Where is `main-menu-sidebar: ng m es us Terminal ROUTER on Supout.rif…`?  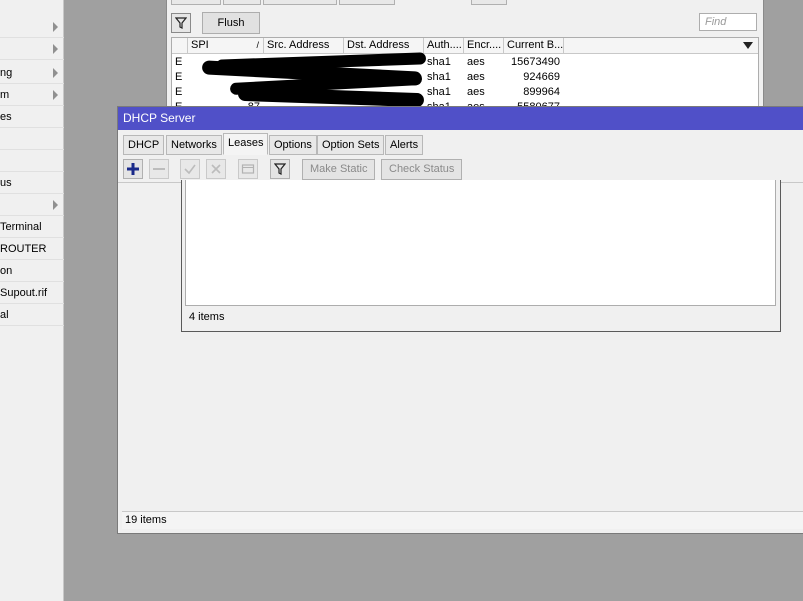
main-menu-sidebar: ng m es us Terminal ROUTER on Supout.rif… is located at coordinates (32, 300).